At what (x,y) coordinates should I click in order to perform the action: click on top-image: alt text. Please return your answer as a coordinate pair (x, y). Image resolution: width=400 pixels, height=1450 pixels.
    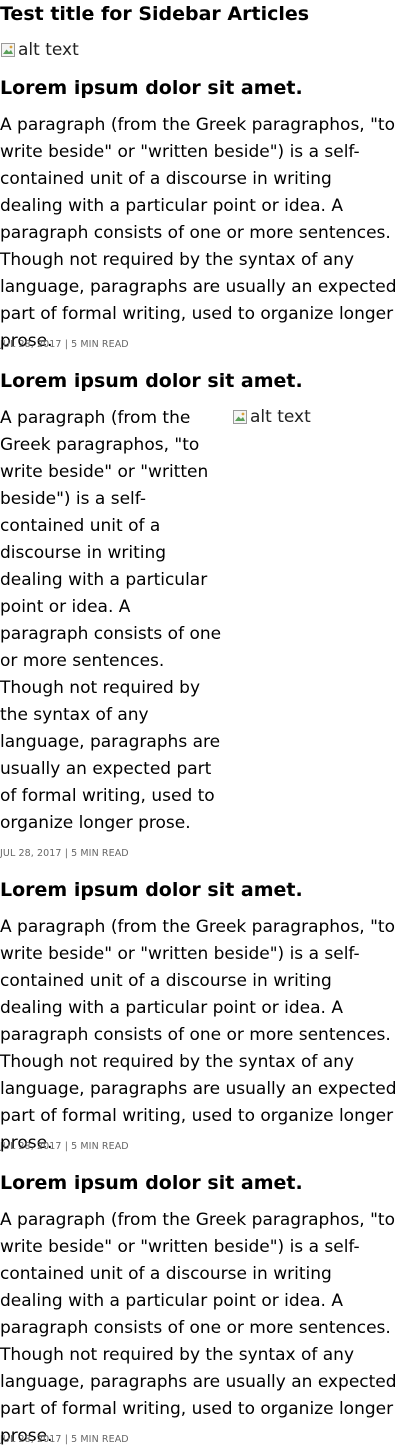
    Looking at the image, I should click on (39, 50).